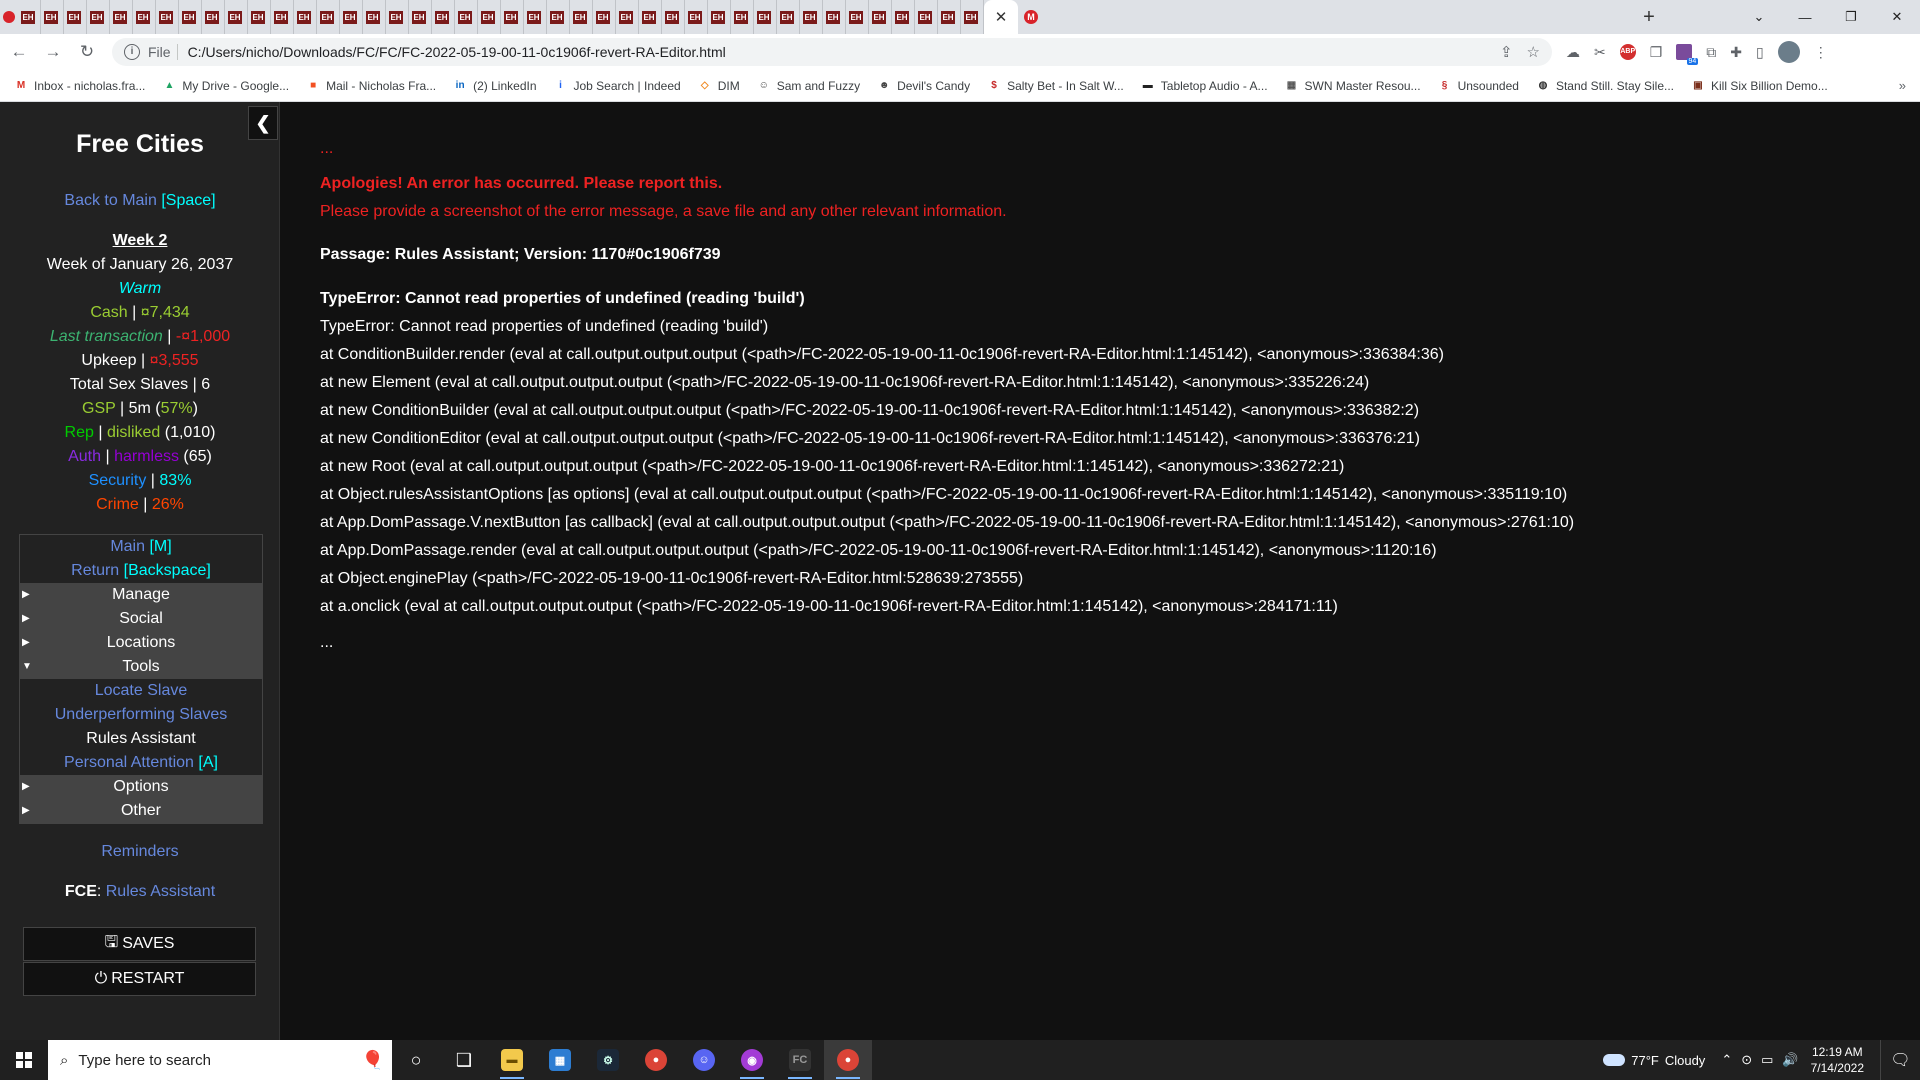 The height and width of the screenshot is (1080, 1920). What do you see at coordinates (141, 547) in the screenshot?
I see `menu-item-main: Main [M]` at bounding box center [141, 547].